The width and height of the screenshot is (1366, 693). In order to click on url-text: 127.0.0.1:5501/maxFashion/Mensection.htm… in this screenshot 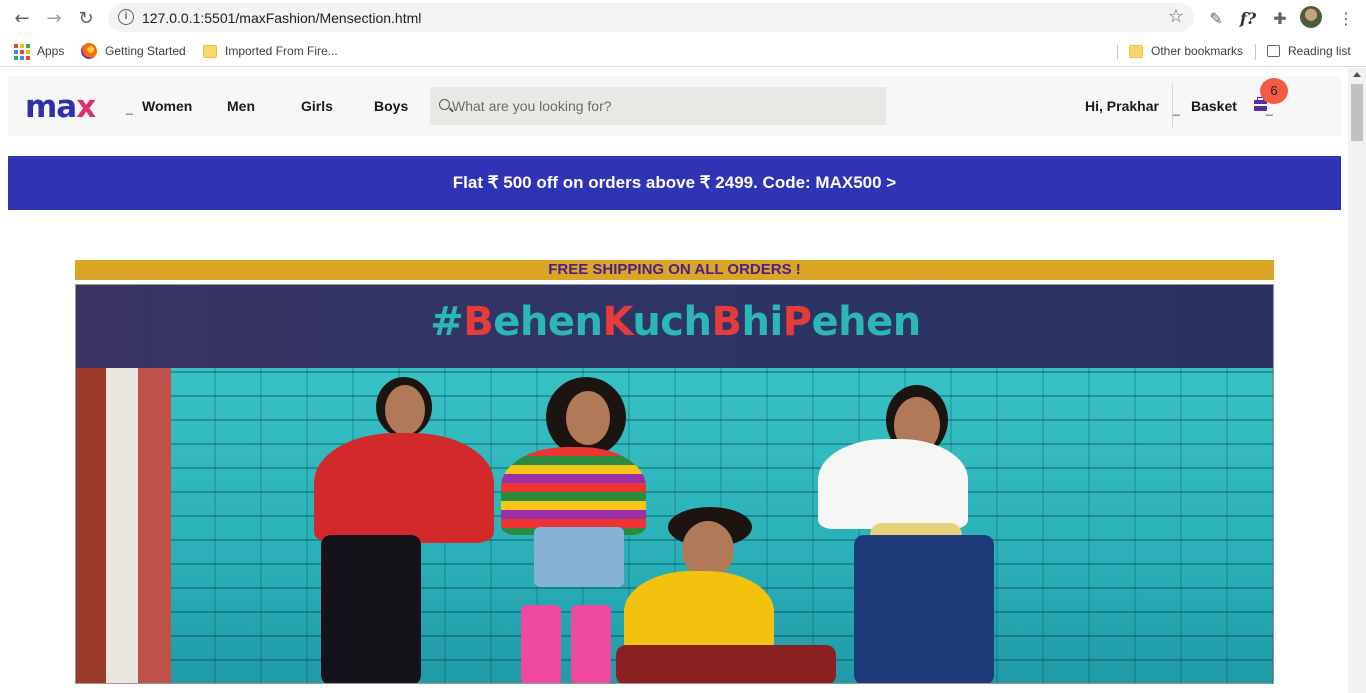, I will do `click(281, 18)`.